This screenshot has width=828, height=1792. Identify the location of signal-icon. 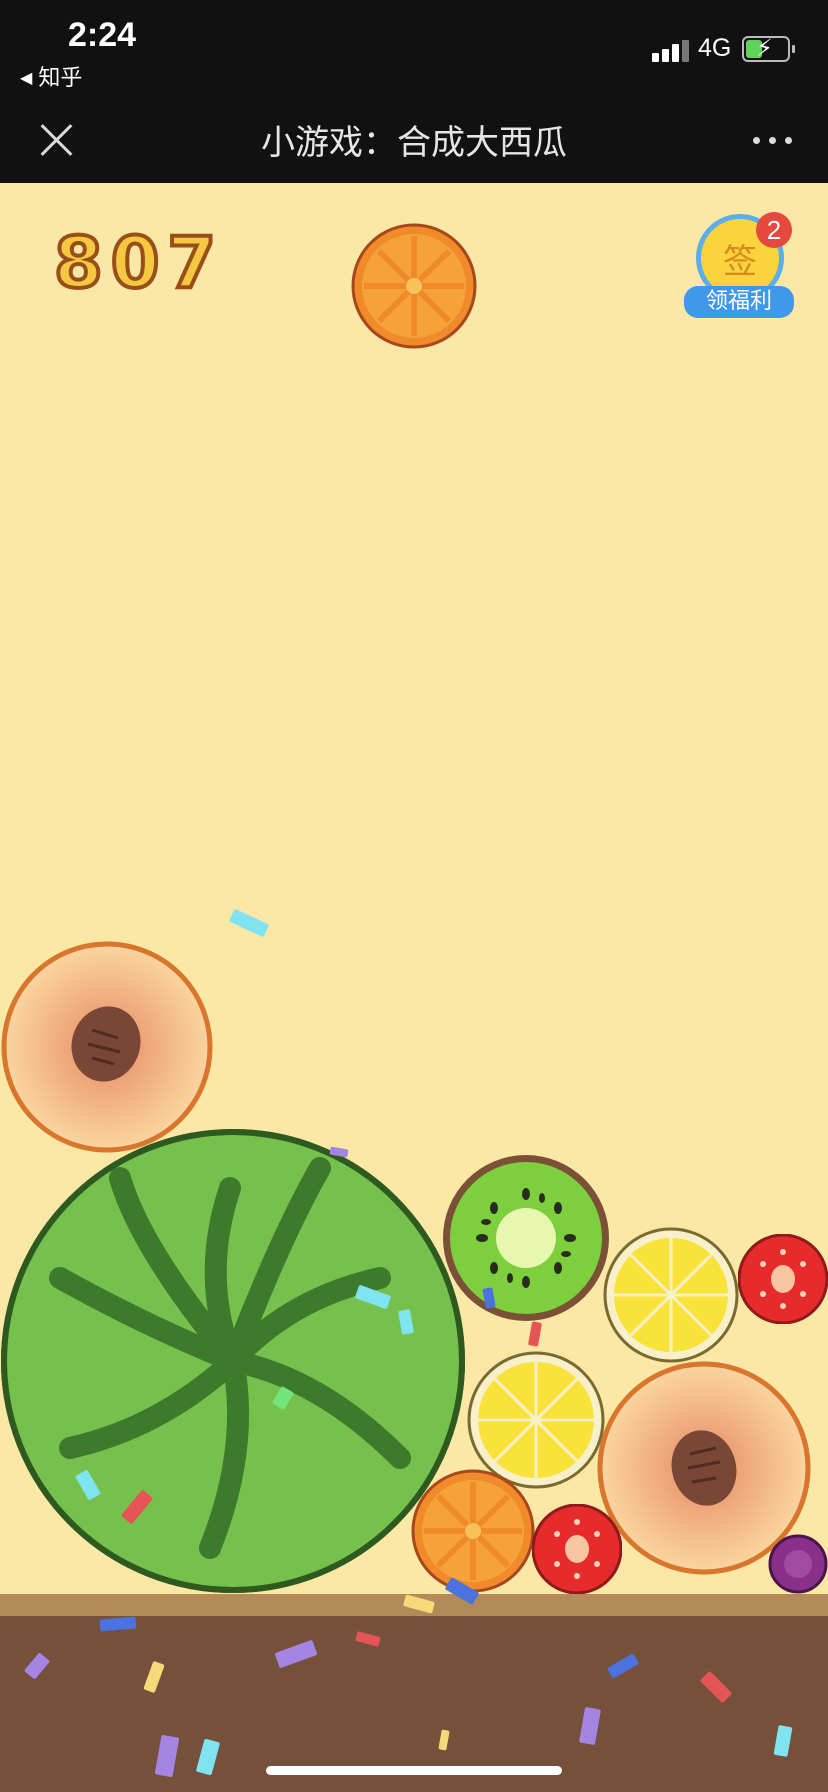
(672, 50).